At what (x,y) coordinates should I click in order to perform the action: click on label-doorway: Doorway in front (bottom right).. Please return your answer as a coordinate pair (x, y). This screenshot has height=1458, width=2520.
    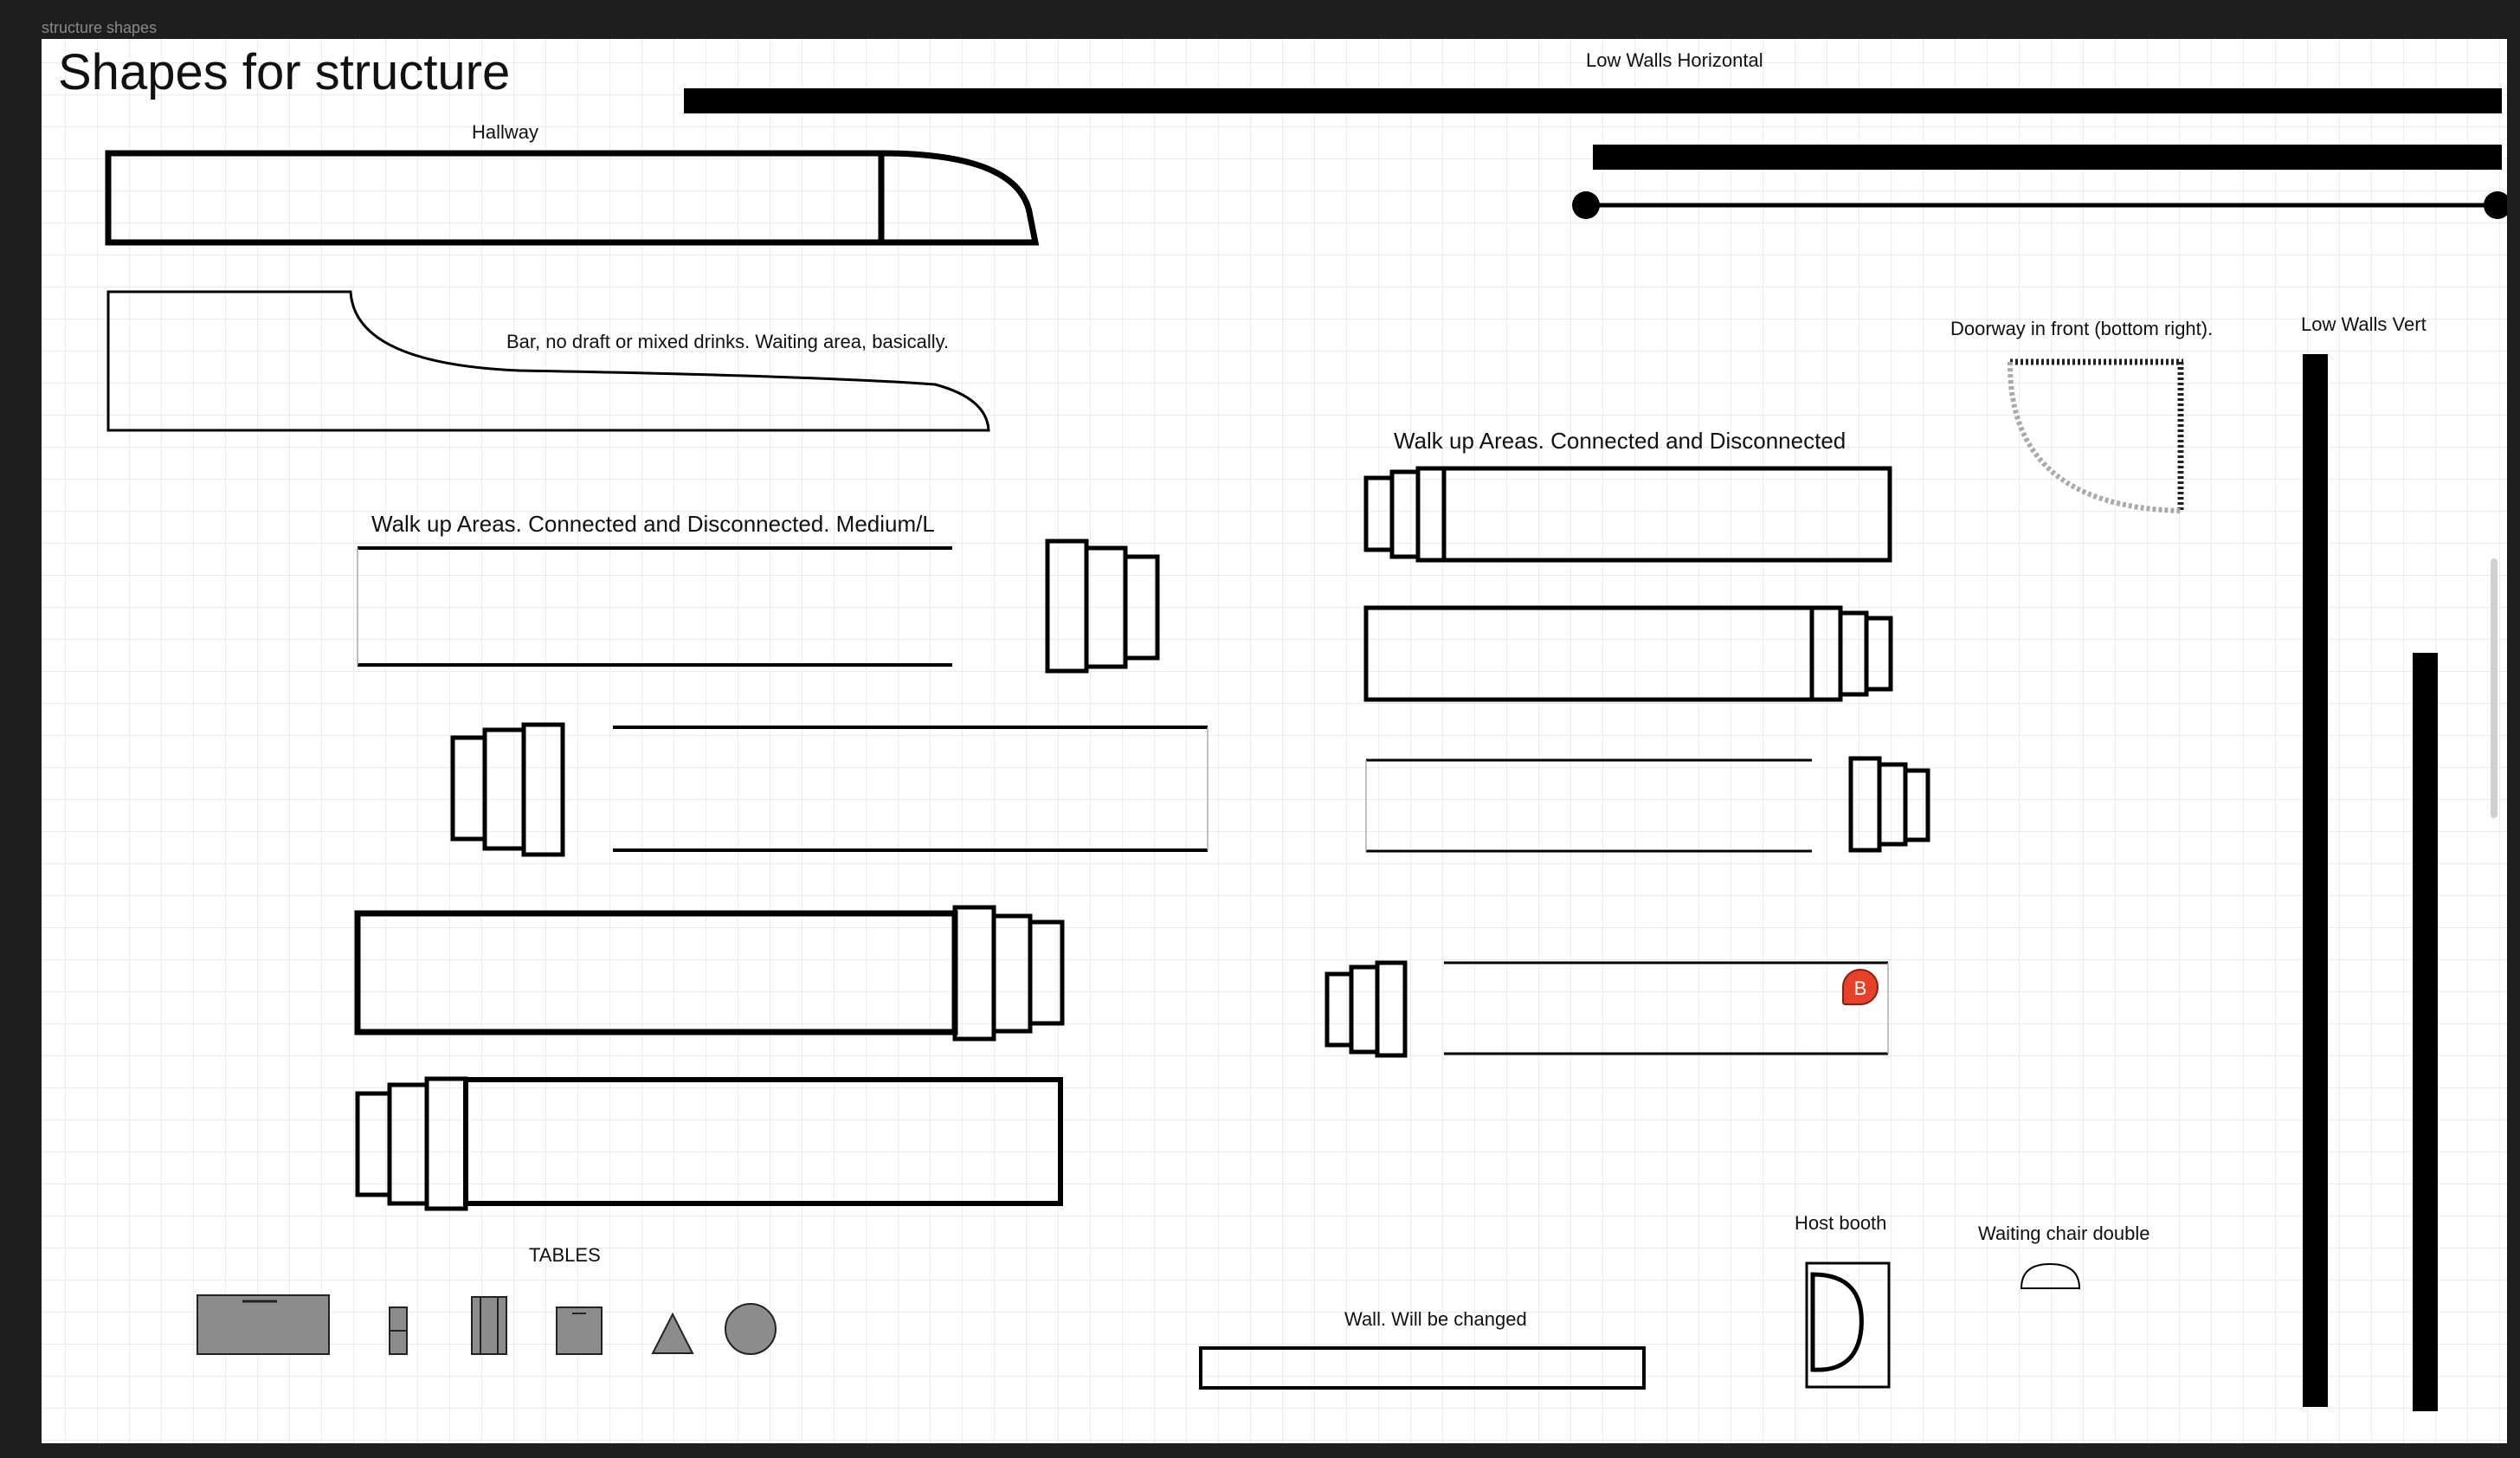
    Looking at the image, I should click on (2081, 329).